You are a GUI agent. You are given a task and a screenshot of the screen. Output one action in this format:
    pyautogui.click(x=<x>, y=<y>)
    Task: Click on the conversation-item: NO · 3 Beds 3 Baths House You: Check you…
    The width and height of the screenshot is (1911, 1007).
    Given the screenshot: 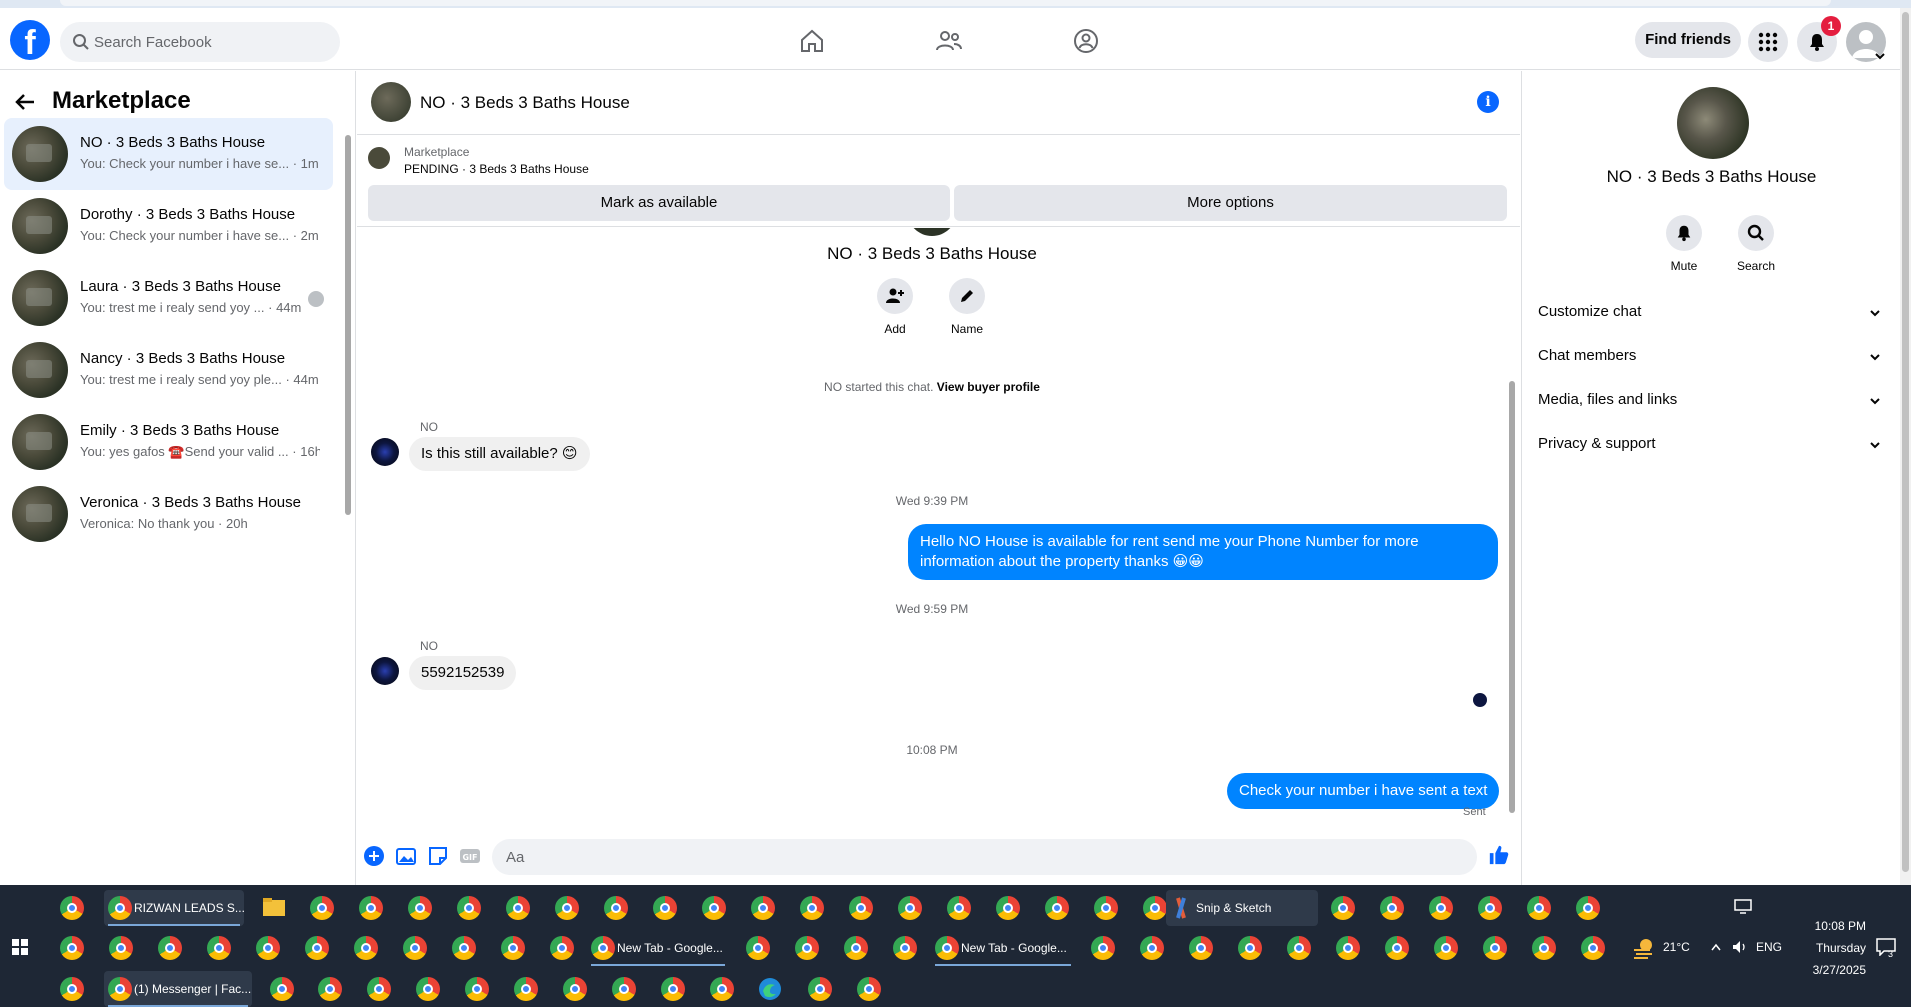 What is the action you would take?
    pyautogui.click(x=168, y=154)
    